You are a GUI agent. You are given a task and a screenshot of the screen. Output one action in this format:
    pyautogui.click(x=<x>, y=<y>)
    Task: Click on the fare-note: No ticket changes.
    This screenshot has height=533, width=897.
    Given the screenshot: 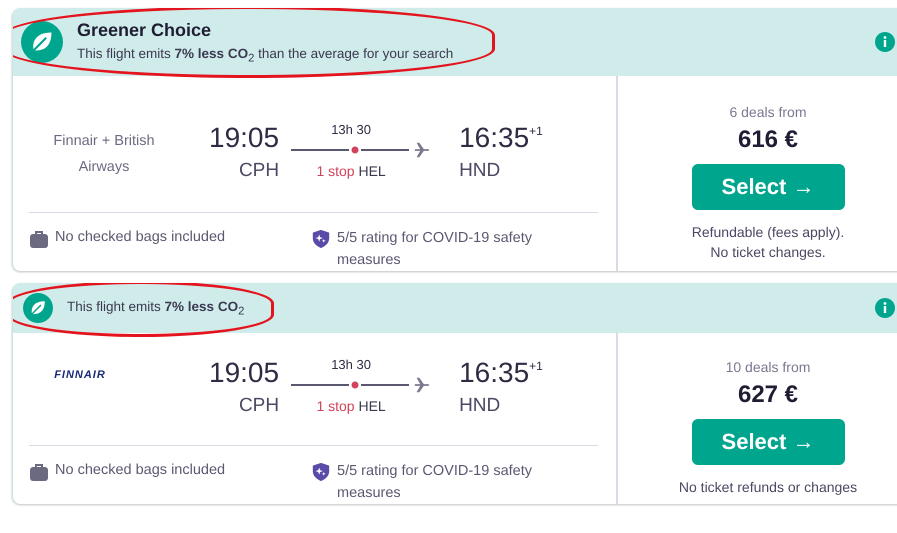 What is the action you would take?
    pyautogui.click(x=768, y=252)
    